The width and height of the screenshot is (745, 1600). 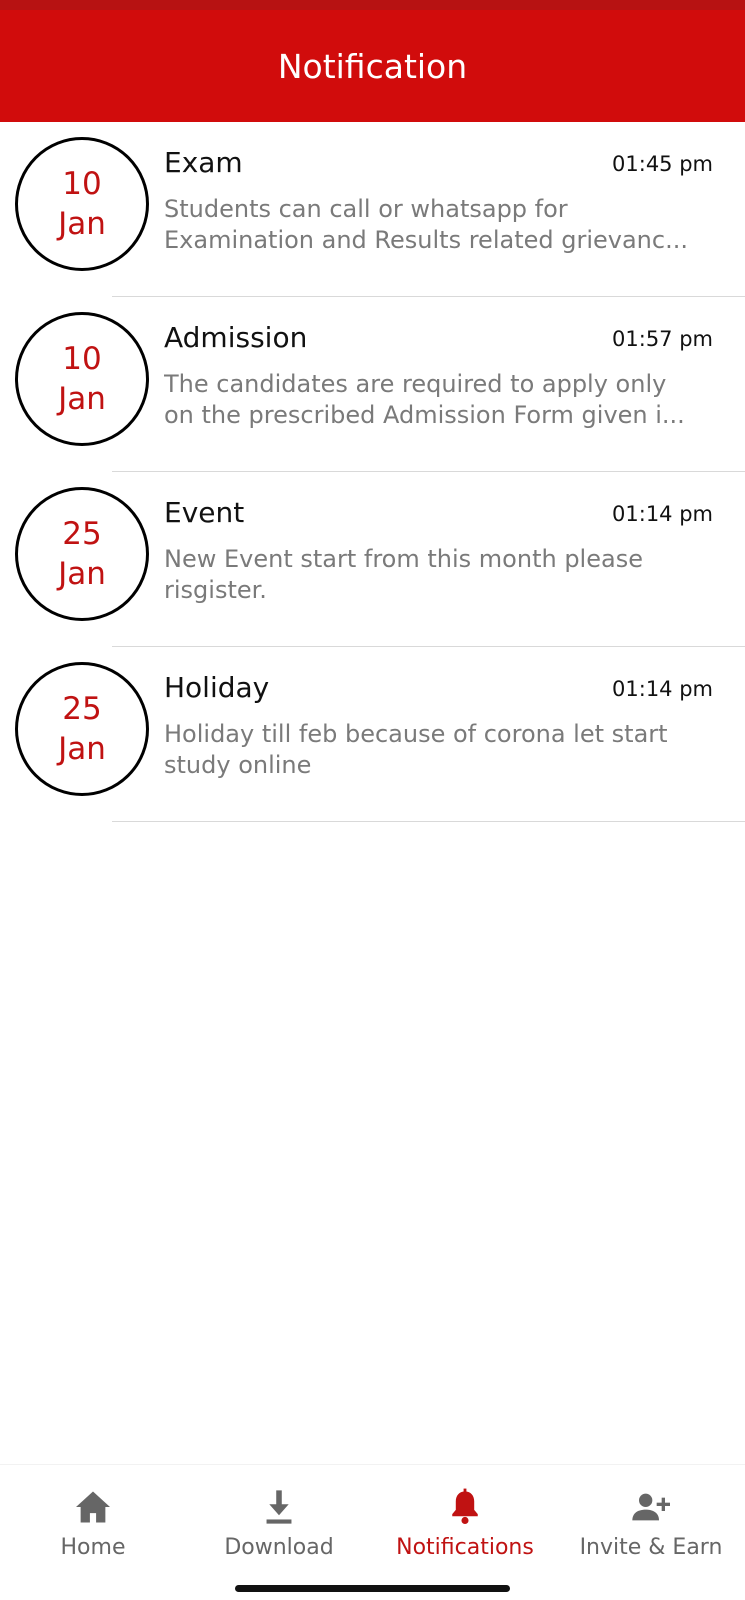 I want to click on nav-home: Home, so click(x=93, y=1520).